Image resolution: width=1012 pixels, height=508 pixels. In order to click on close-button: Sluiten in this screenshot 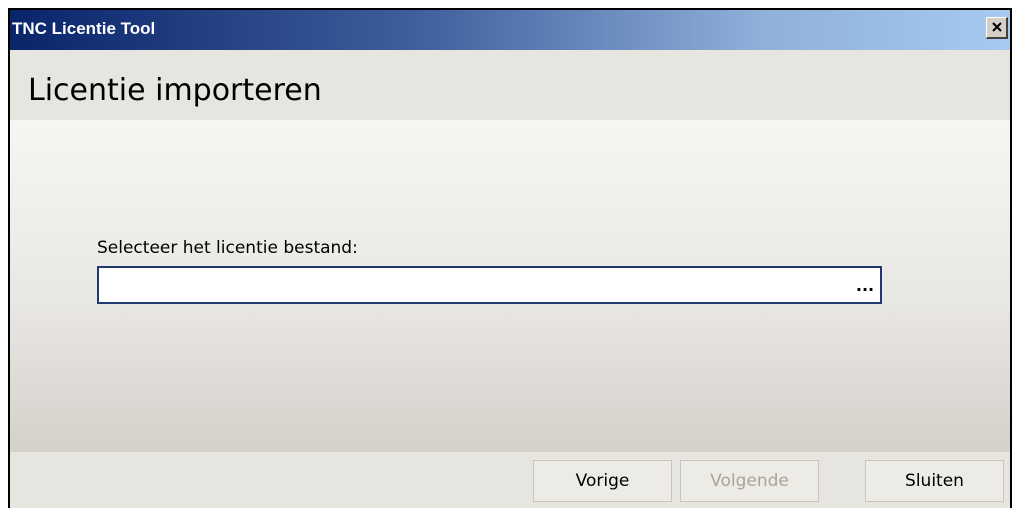, I will do `click(934, 481)`.